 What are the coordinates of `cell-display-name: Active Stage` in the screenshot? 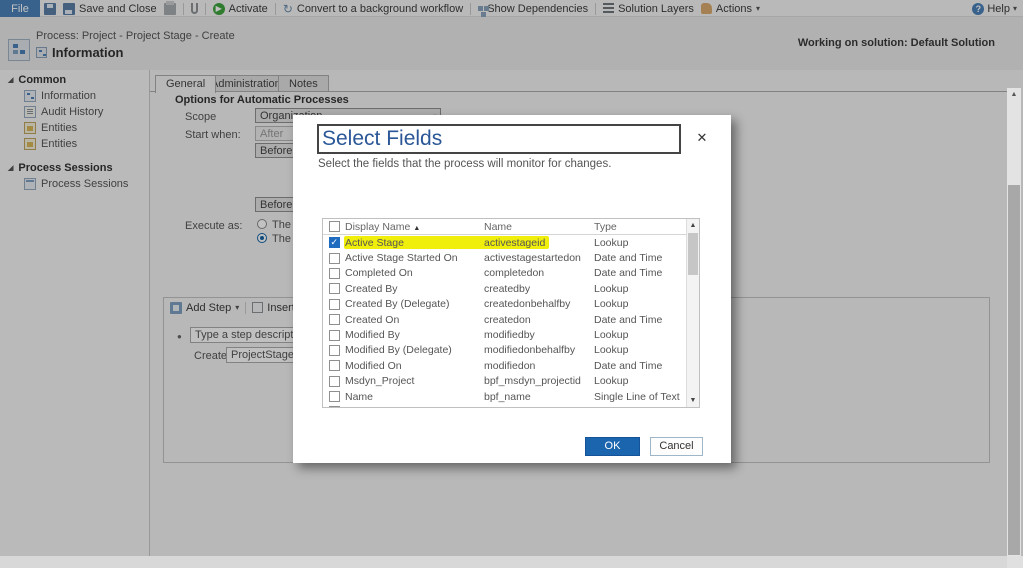 It's located at (374, 242).